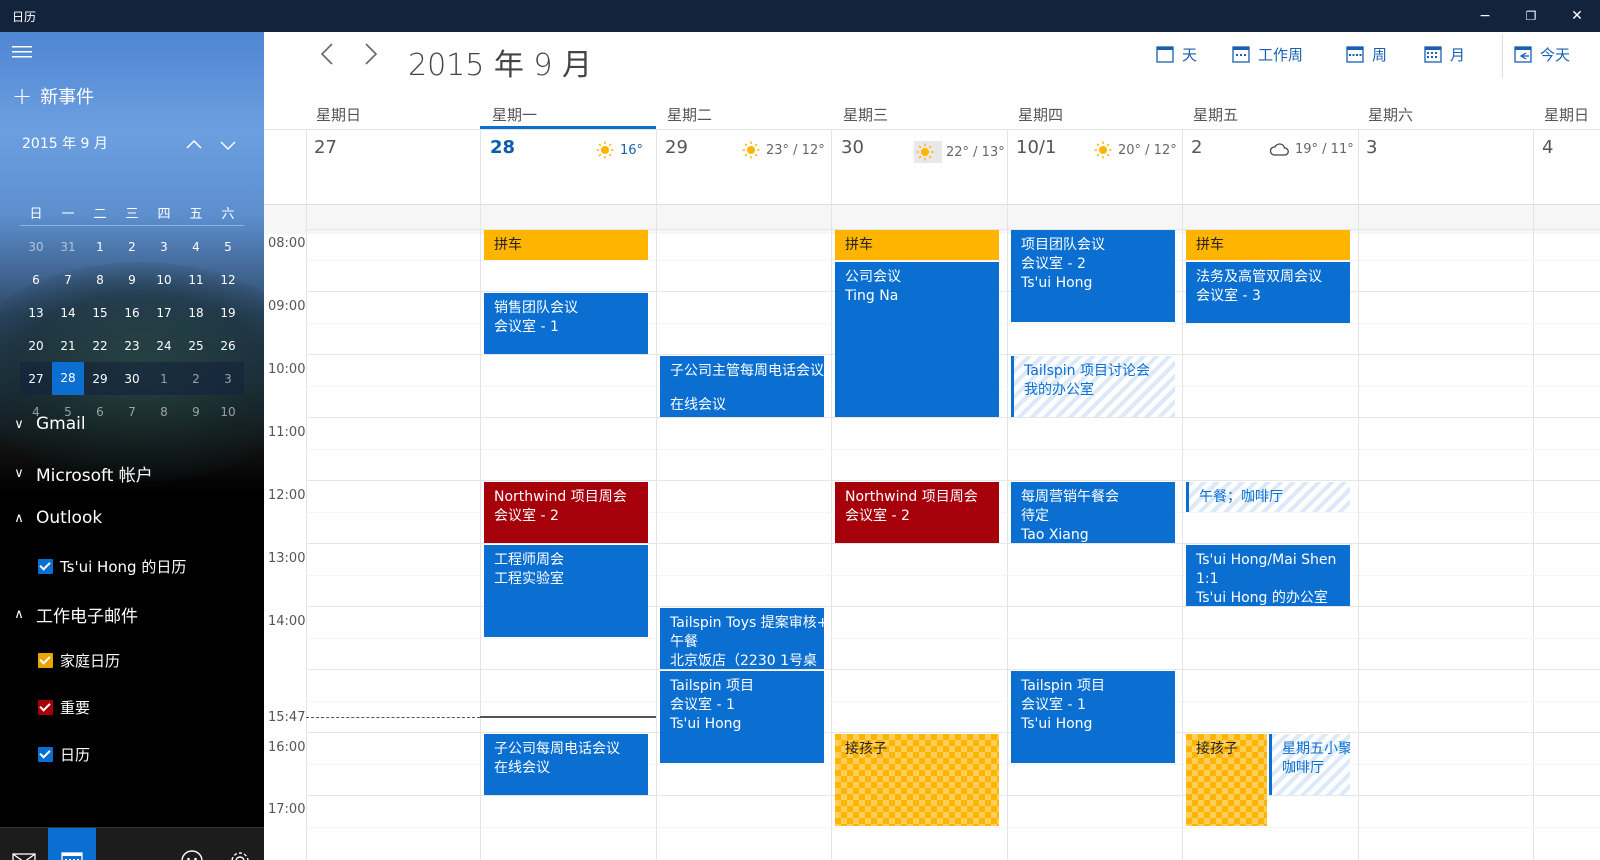 The image size is (1600, 860). Describe the element at coordinates (48, 424) in the screenshot. I see `account-gmail: ∨ Gmail` at that location.